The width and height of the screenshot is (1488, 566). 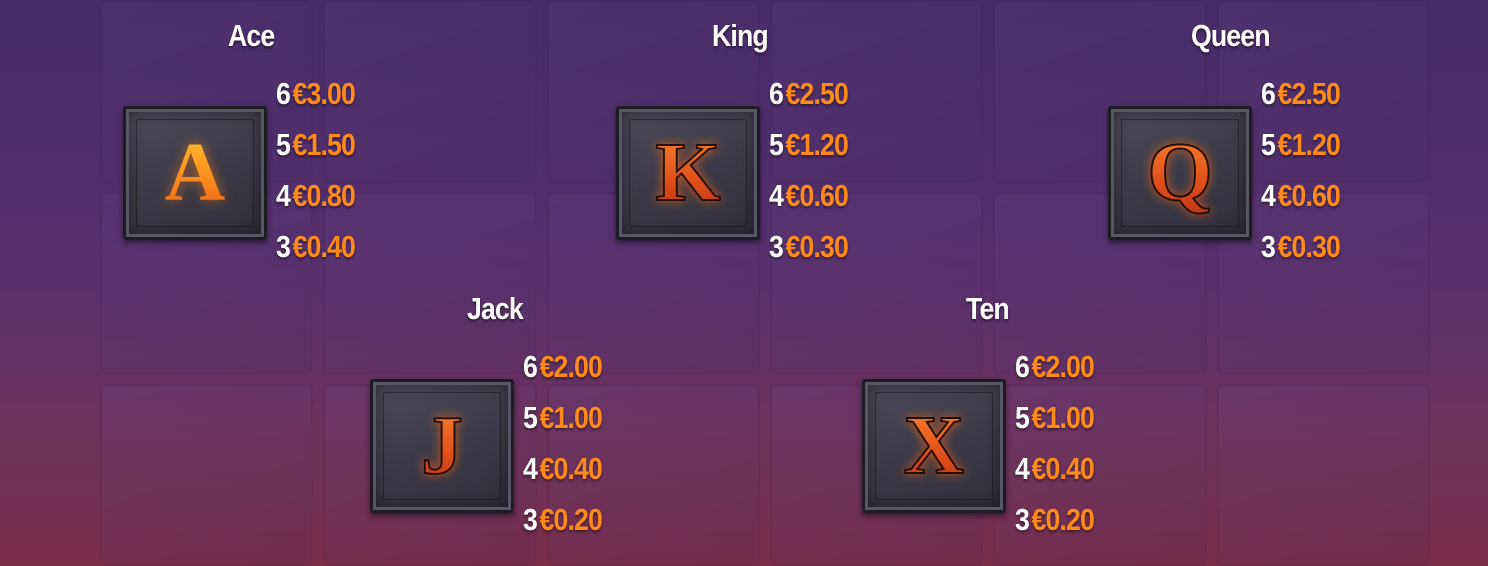 I want to click on payout-value: €0.80, so click(x=324, y=195).